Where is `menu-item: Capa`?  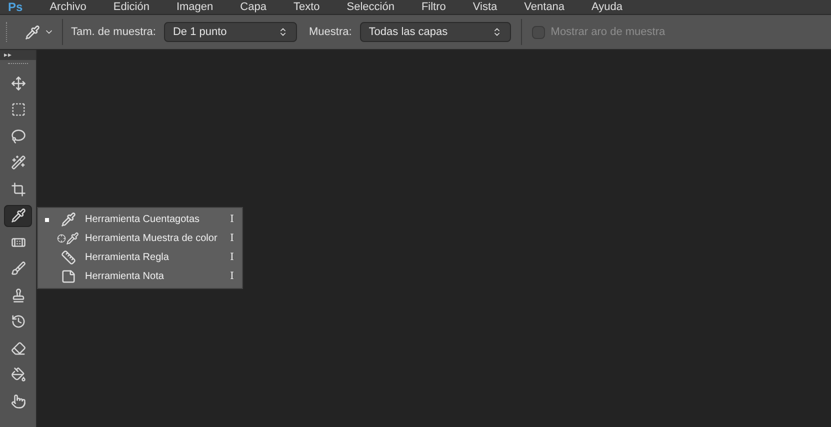
menu-item: Capa is located at coordinates (253, 7).